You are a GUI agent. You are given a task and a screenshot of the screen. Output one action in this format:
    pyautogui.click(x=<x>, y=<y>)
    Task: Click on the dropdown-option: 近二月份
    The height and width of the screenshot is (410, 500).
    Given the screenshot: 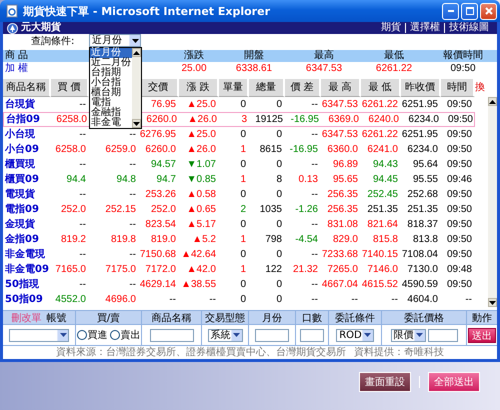 What is the action you would take?
    pyautogui.click(x=111, y=63)
    